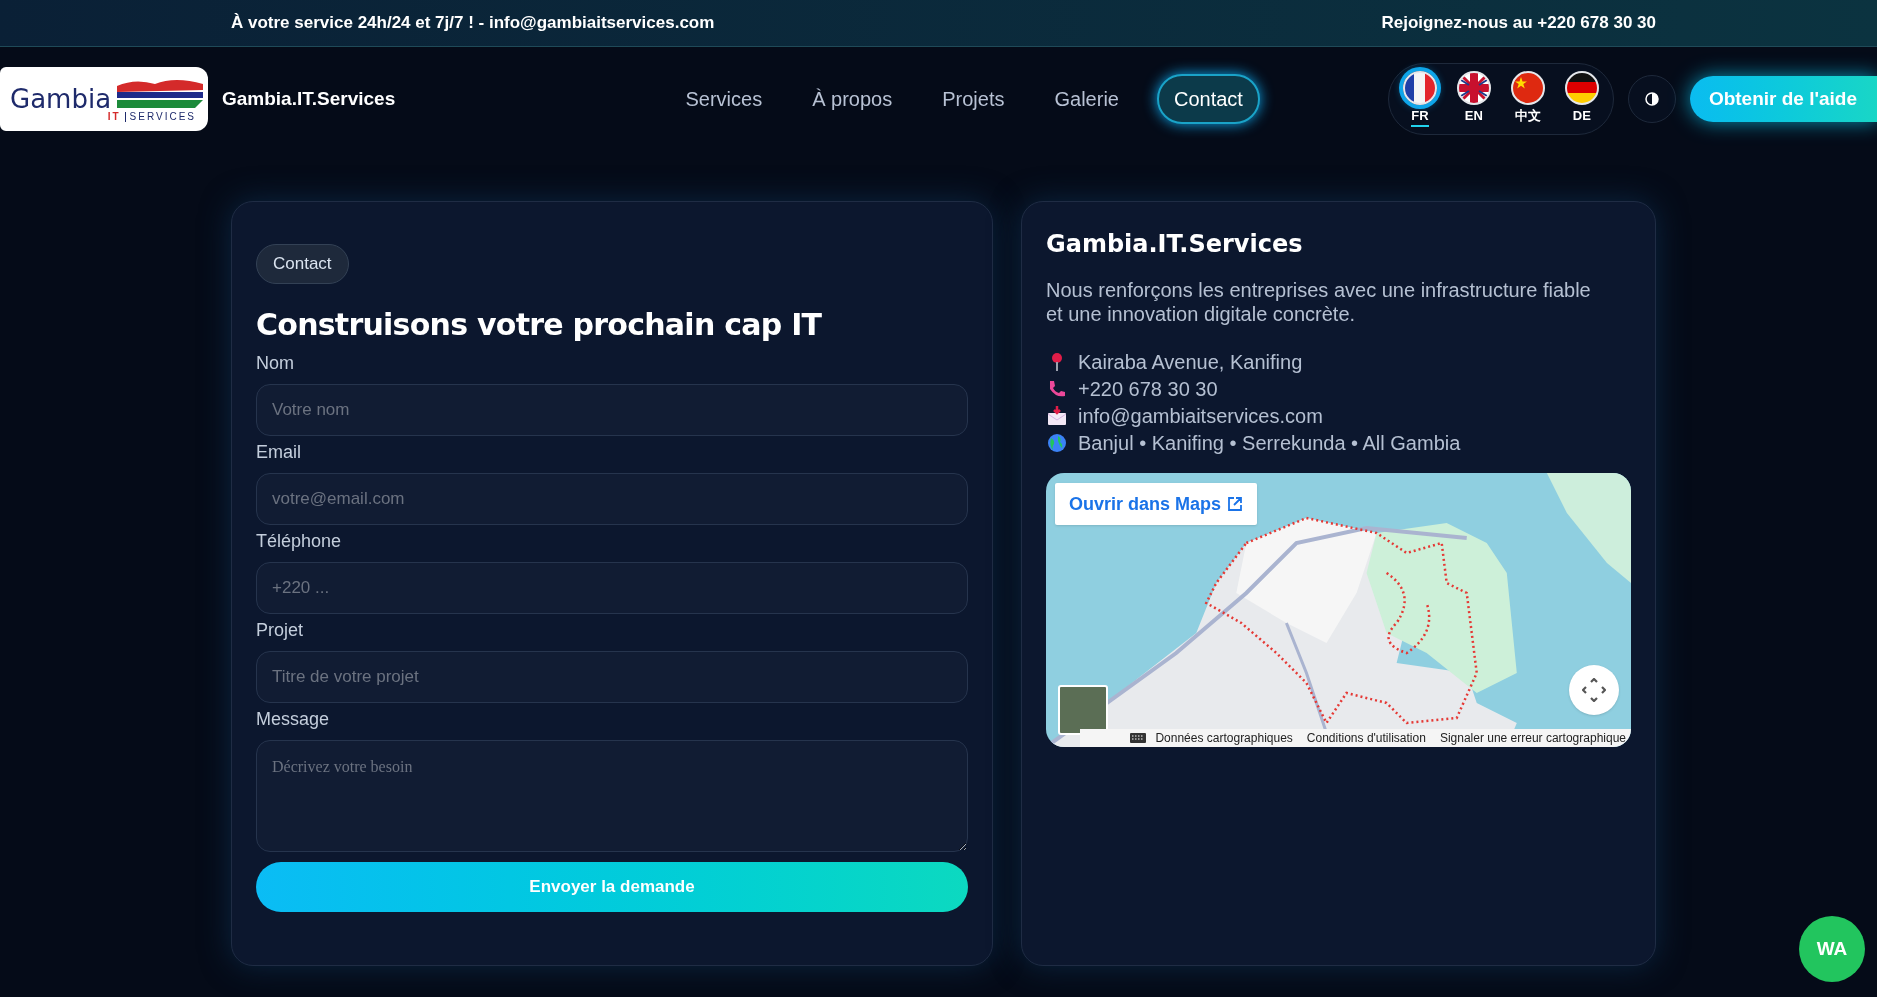 This screenshot has height=997, width=1877. What do you see at coordinates (309, 99) in the screenshot?
I see `brand-name: Gambia.IT.Services` at bounding box center [309, 99].